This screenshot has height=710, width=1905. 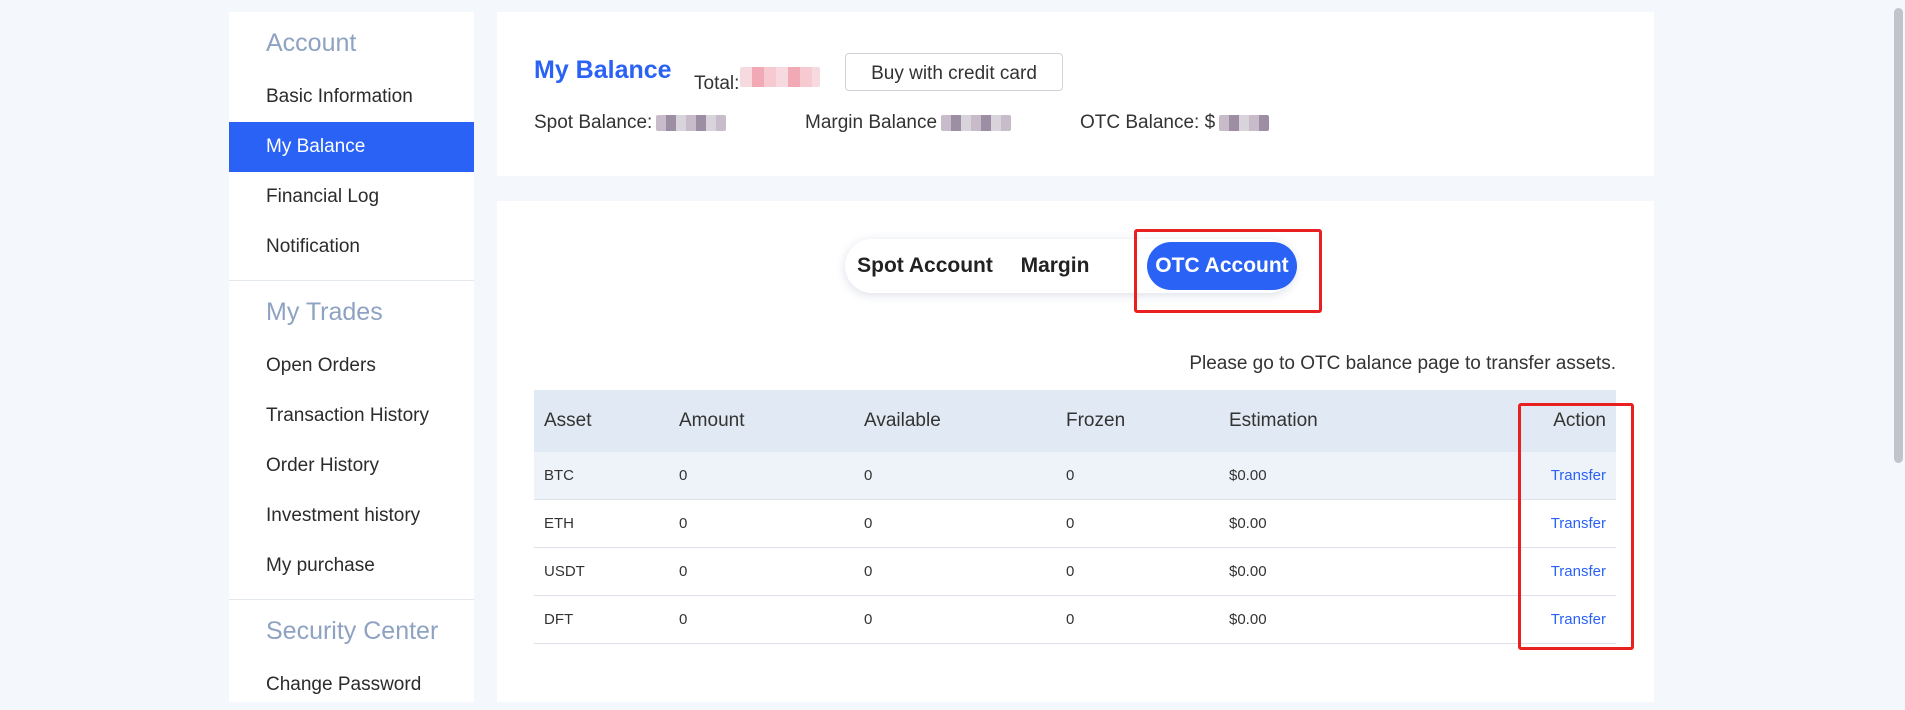 What do you see at coordinates (351, 466) in the screenshot?
I see `sidebar-item-order-history: Order History` at bounding box center [351, 466].